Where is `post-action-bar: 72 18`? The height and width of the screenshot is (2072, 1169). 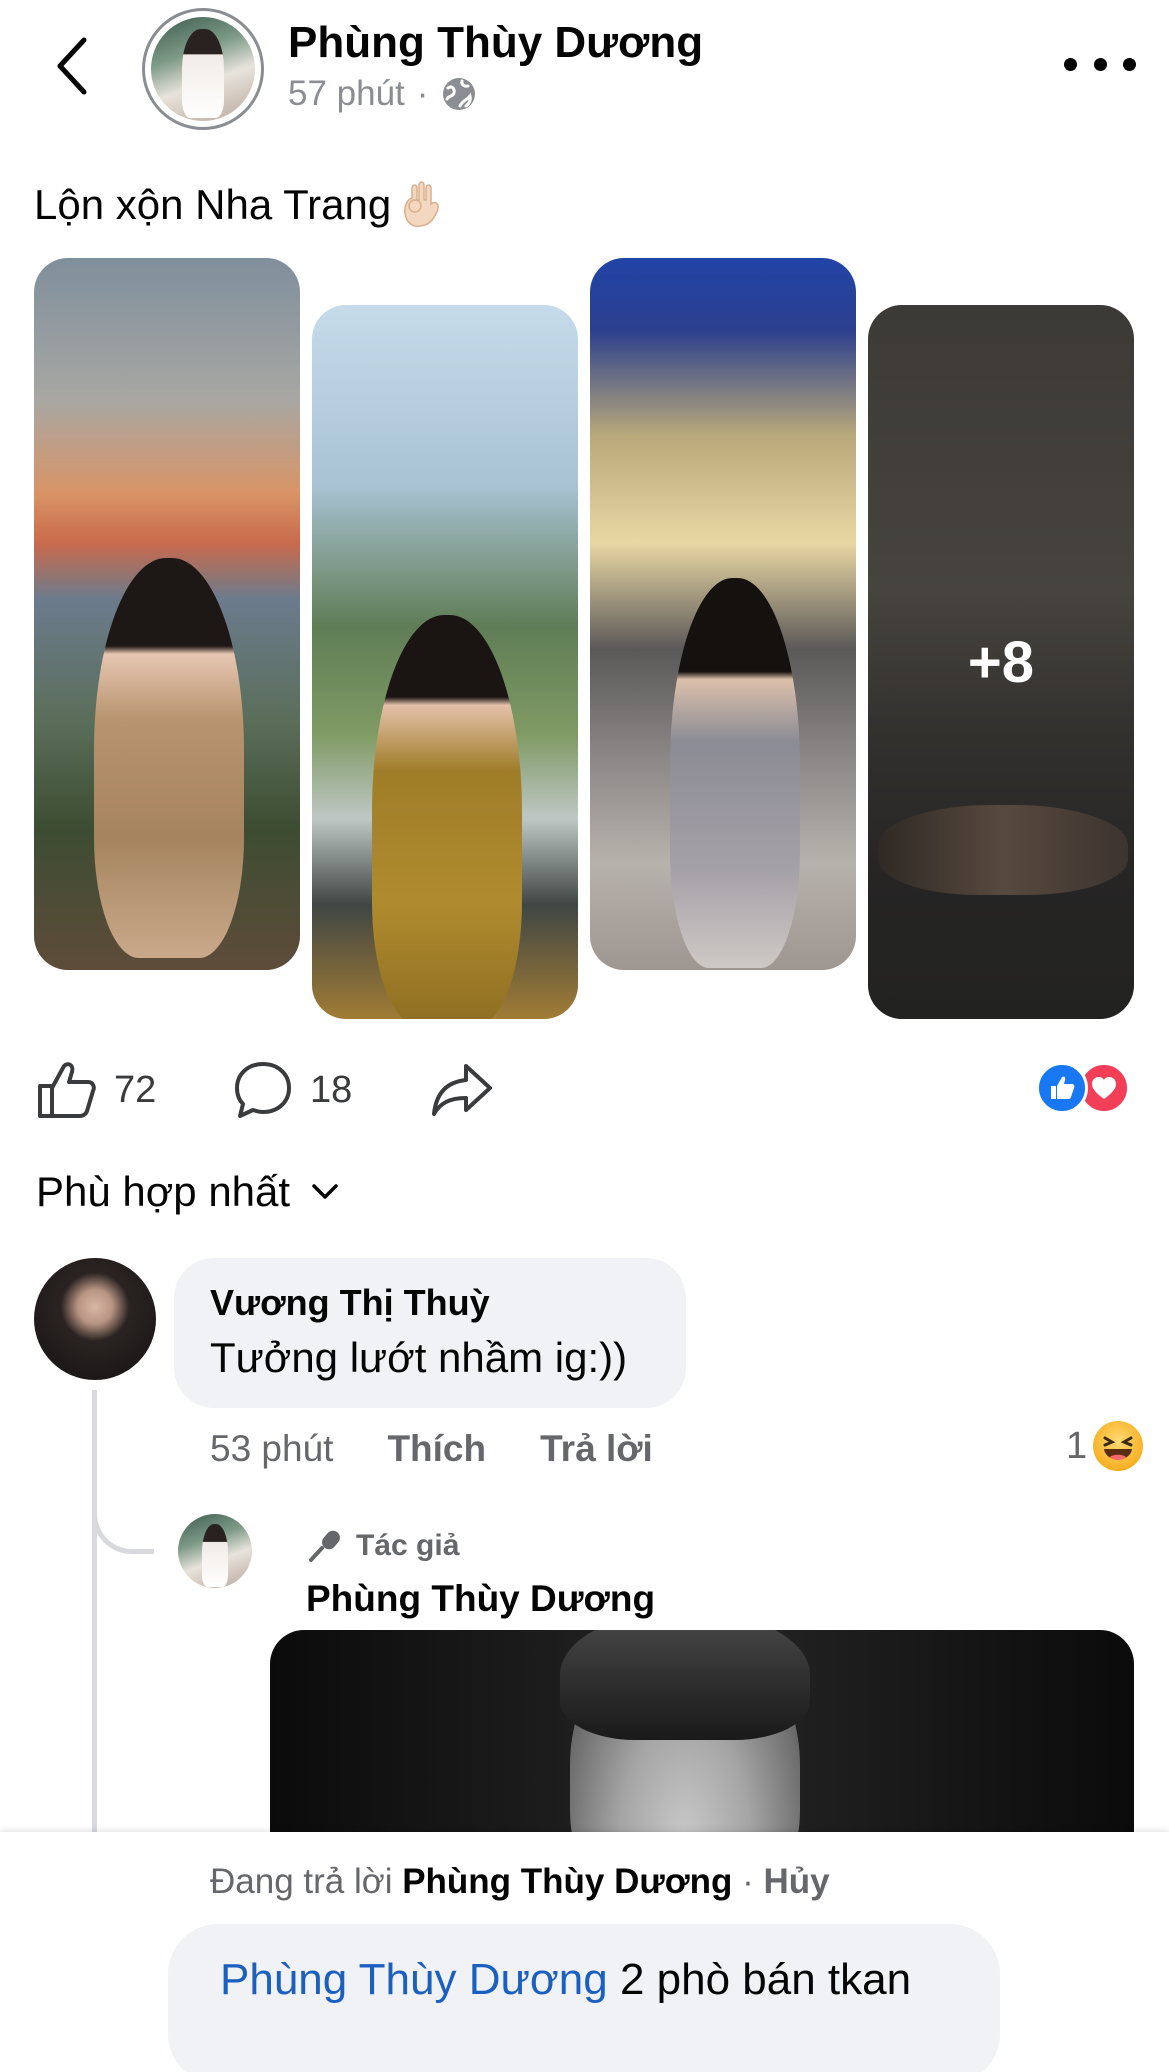 post-action-bar: 72 18 is located at coordinates (584, 1090).